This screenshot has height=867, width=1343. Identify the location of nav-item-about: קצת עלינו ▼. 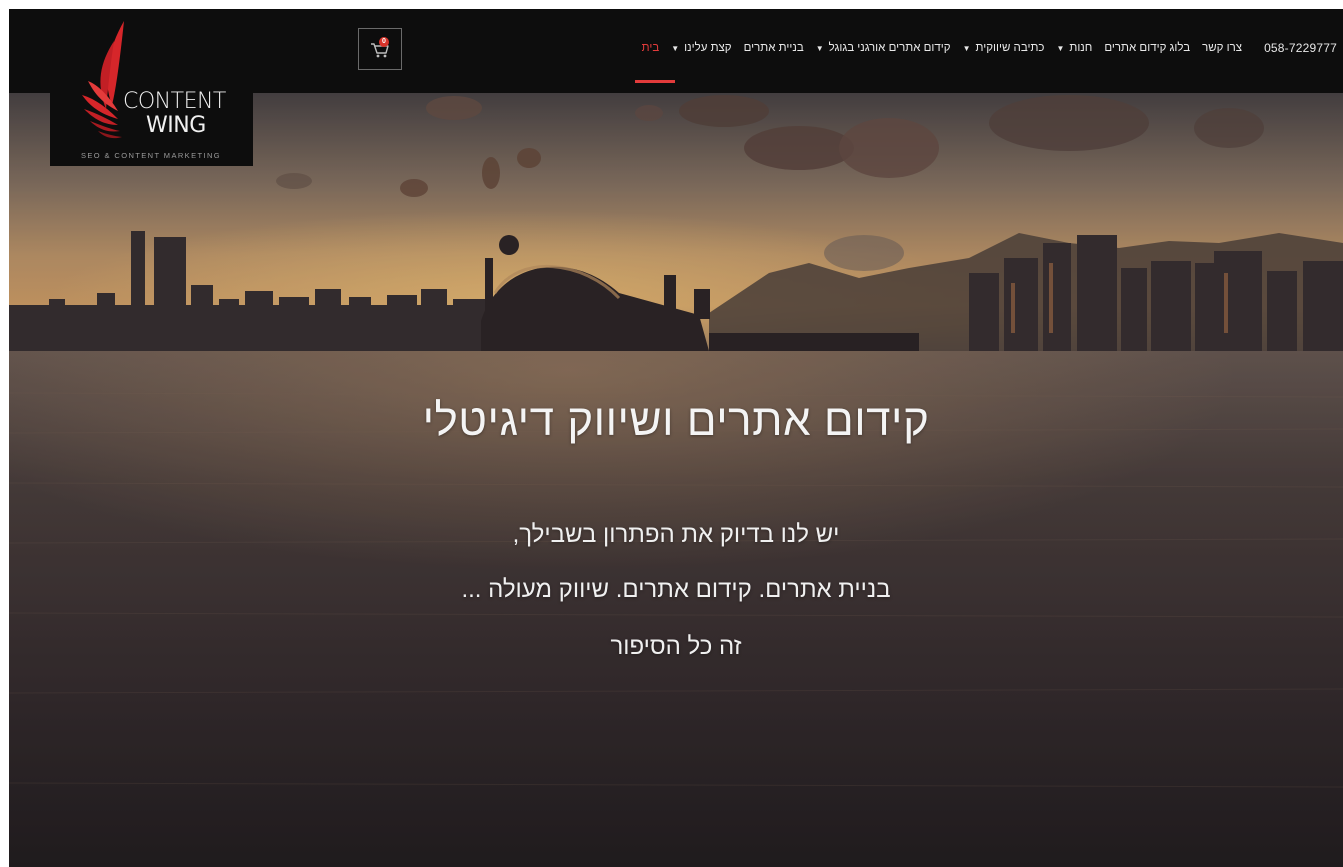
(701, 48).